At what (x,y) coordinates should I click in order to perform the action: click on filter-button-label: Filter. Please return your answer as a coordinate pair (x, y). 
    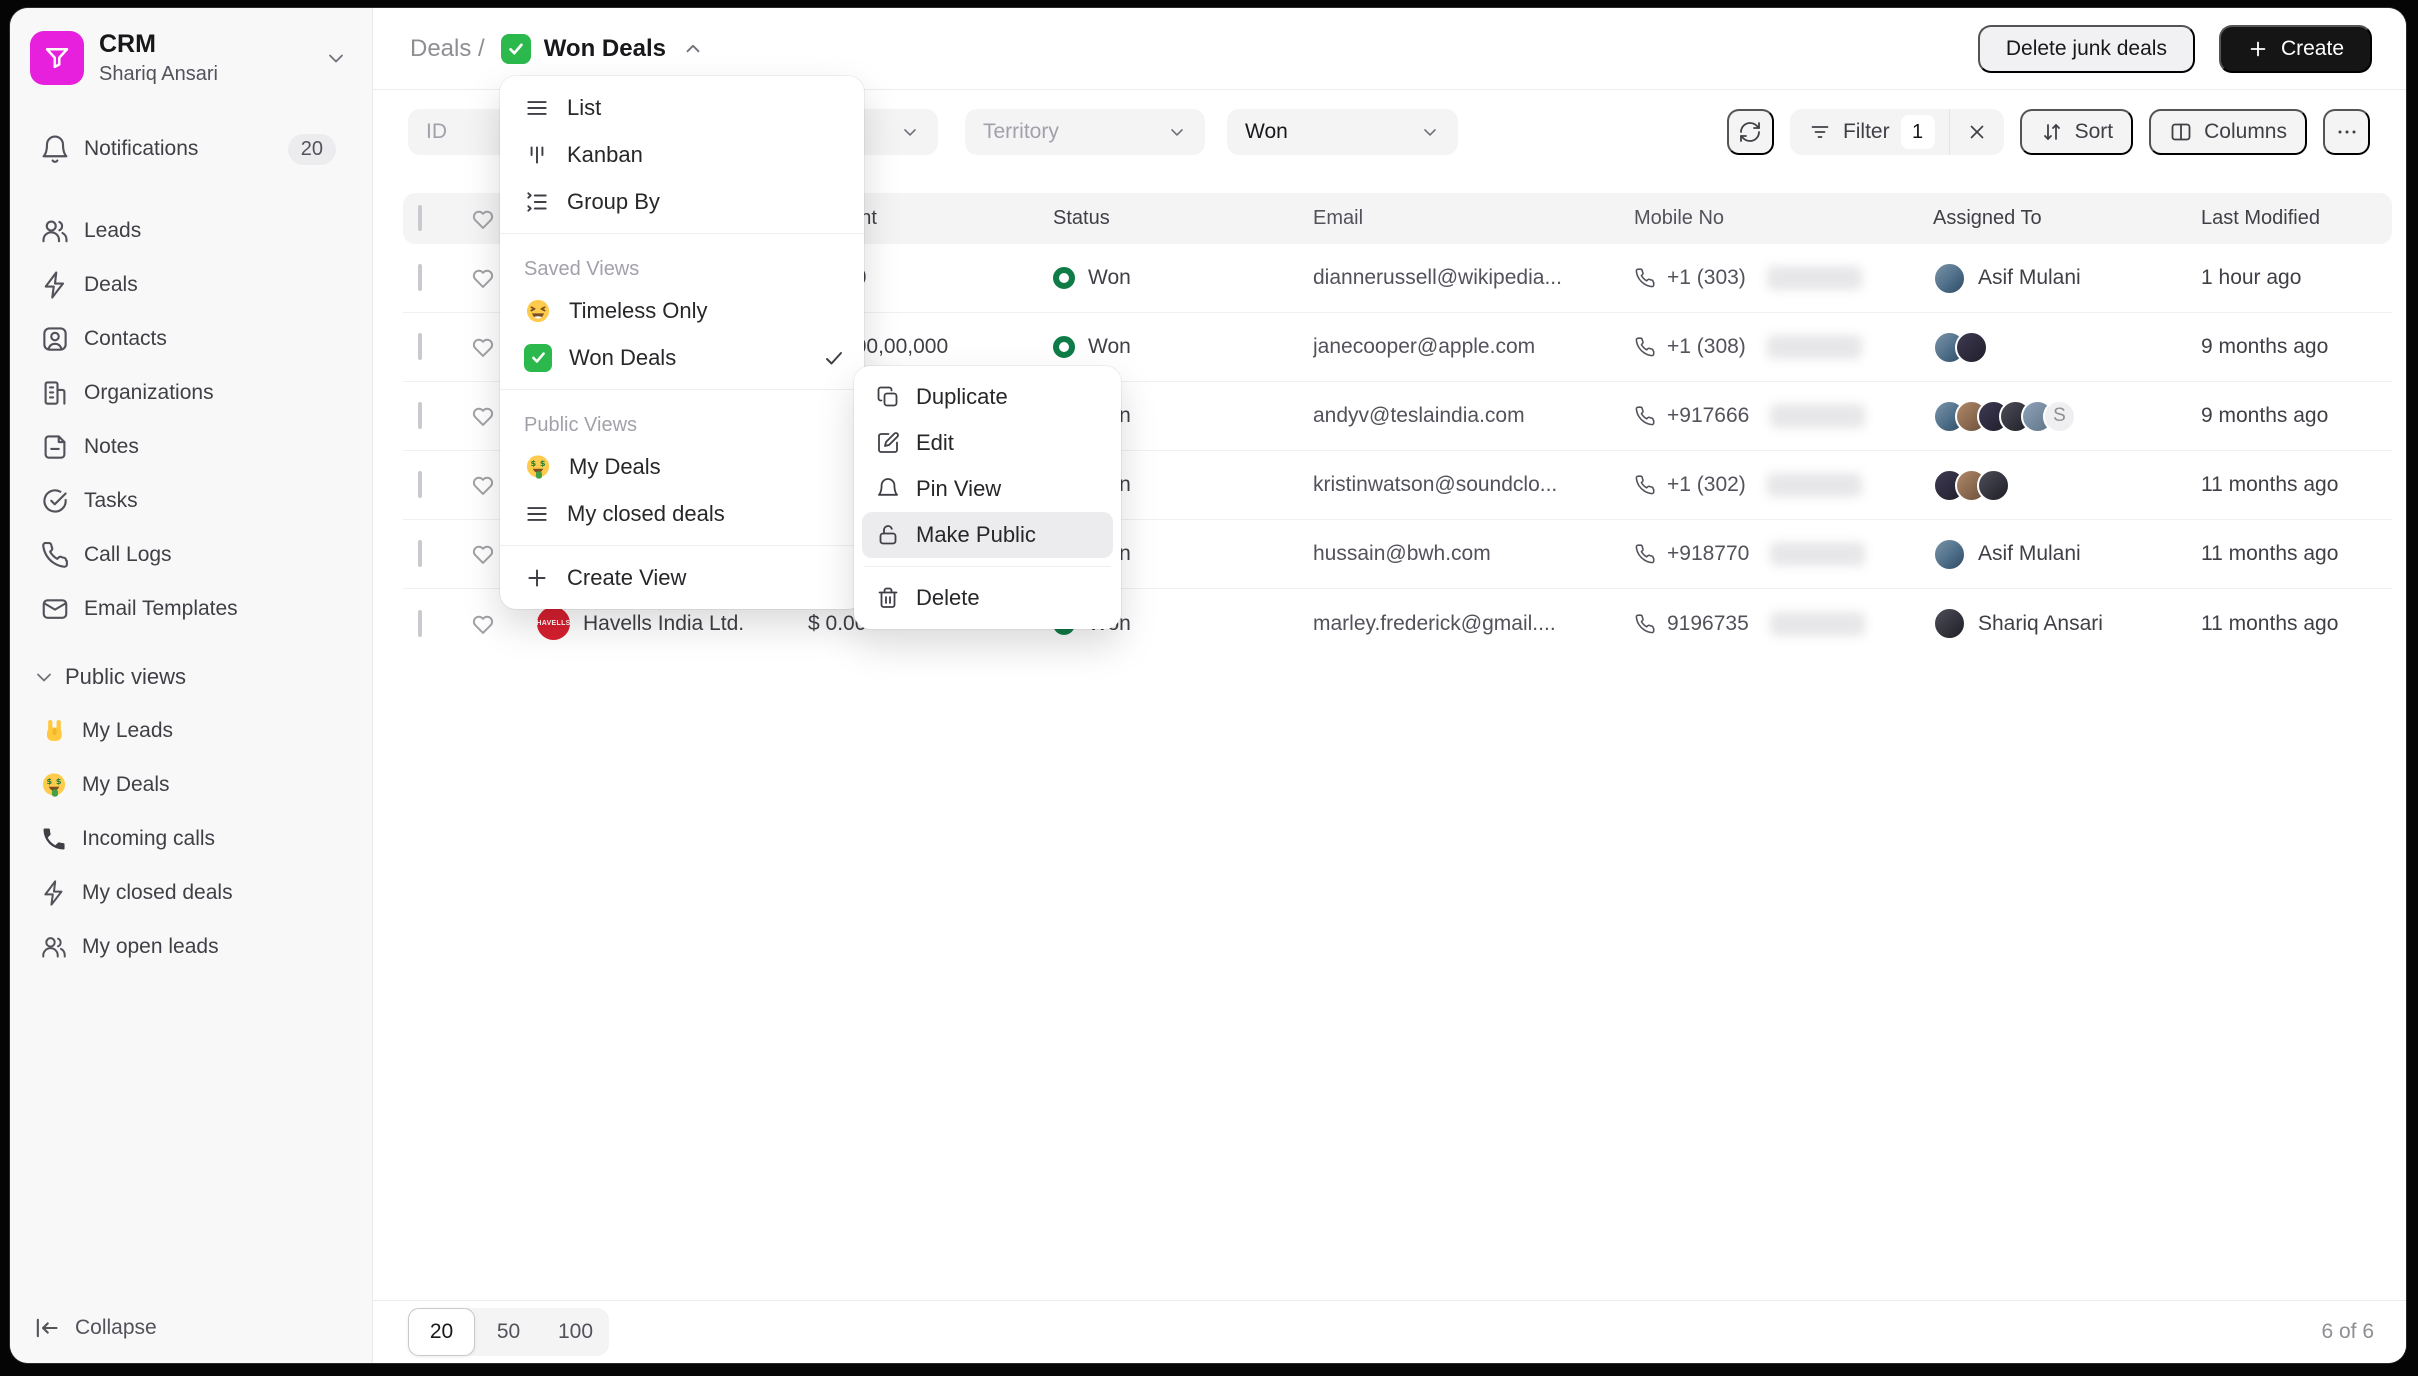
    Looking at the image, I should click on (1866, 131).